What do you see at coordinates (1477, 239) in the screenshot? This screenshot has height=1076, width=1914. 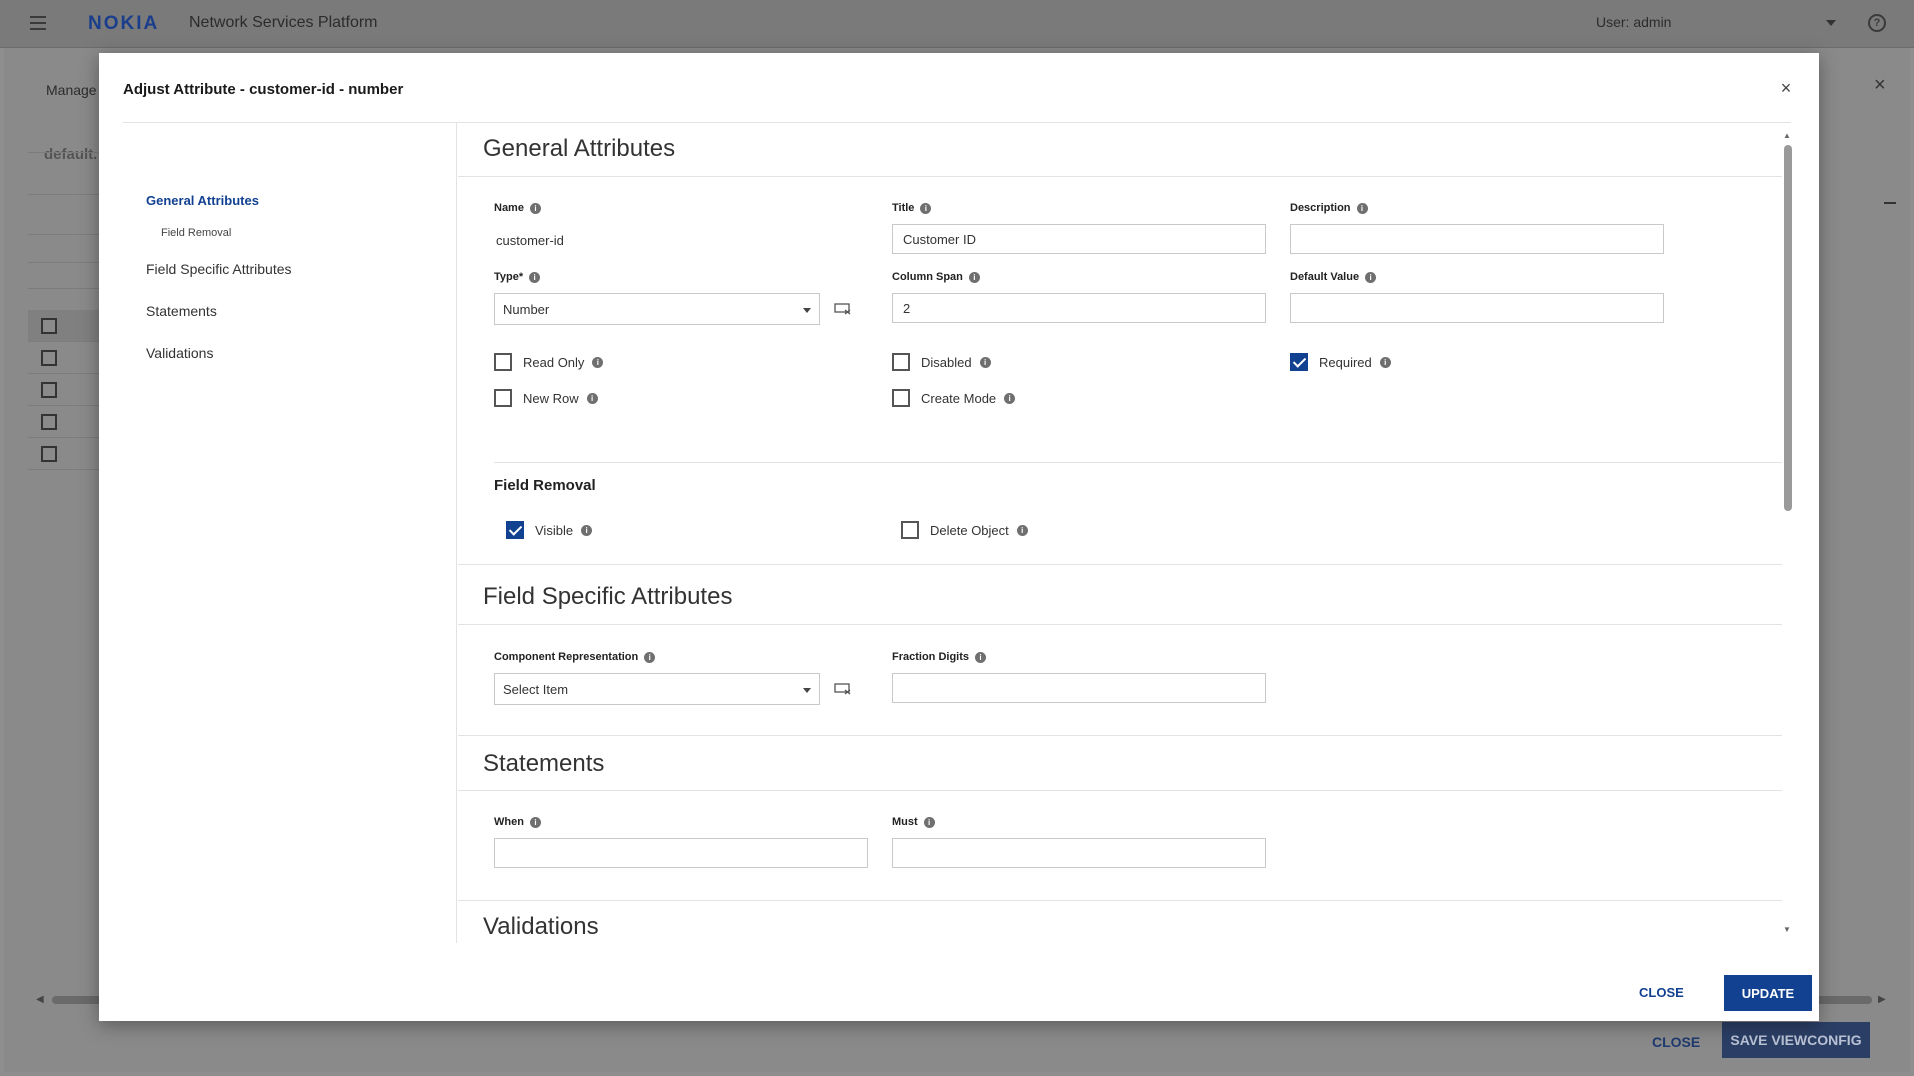 I see `description-input` at bounding box center [1477, 239].